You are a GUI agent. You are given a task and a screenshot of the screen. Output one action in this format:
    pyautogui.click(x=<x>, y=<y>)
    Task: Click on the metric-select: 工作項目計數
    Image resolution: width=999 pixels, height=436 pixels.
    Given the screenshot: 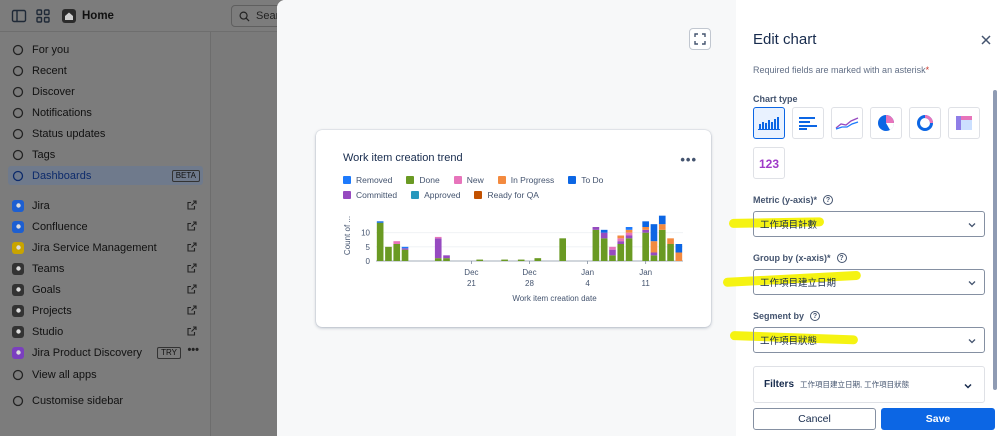 What is the action you would take?
    pyautogui.click(x=869, y=224)
    